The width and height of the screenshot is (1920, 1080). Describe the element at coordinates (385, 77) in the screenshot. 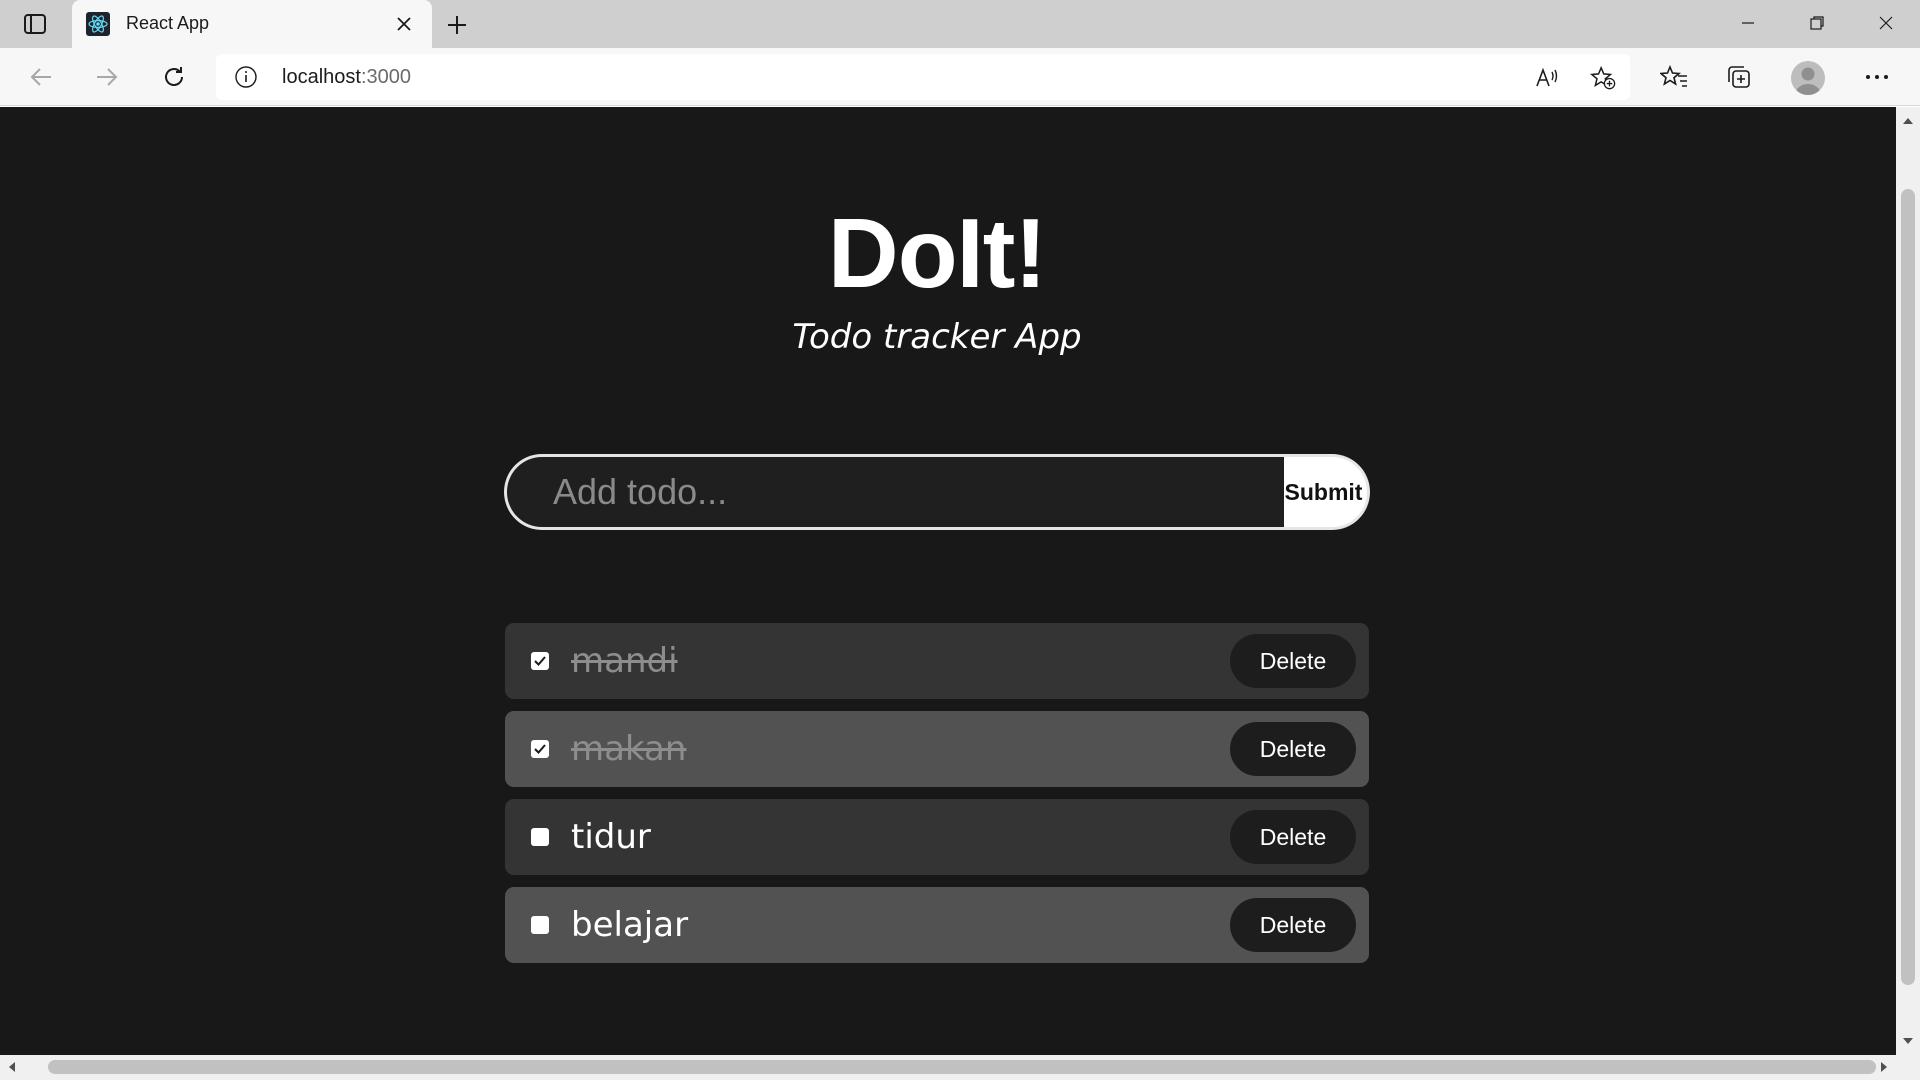

I see `url-port: :3000` at that location.